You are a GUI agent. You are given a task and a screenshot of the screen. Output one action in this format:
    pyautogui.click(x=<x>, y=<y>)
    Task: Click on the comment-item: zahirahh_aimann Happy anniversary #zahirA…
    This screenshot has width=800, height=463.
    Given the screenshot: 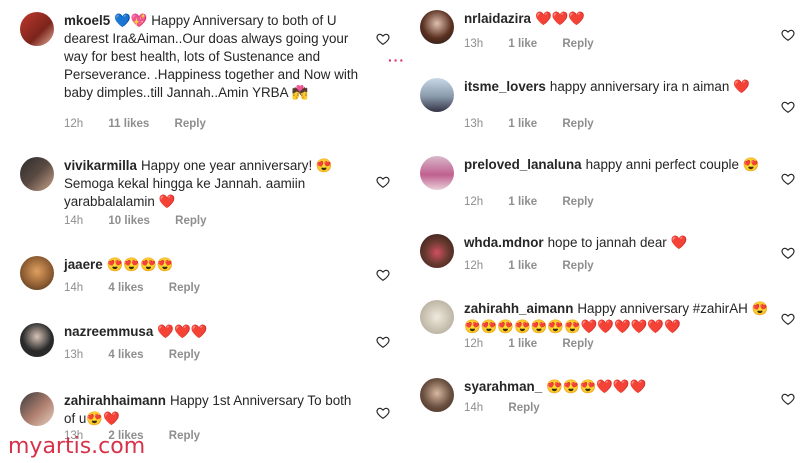 What is the action you would take?
    pyautogui.click(x=607, y=330)
    